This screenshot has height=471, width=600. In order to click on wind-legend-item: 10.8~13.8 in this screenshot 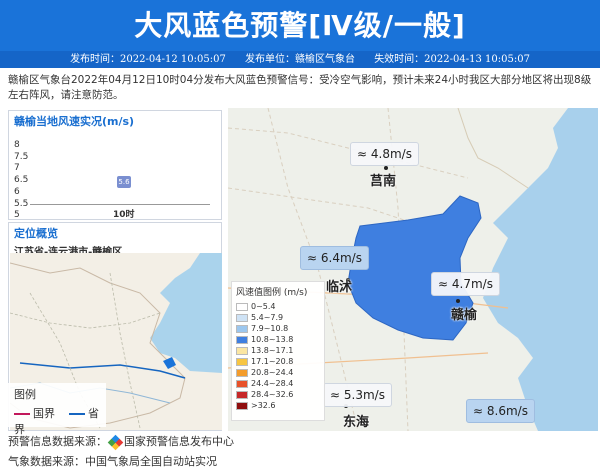, I will do `click(278, 339)`.